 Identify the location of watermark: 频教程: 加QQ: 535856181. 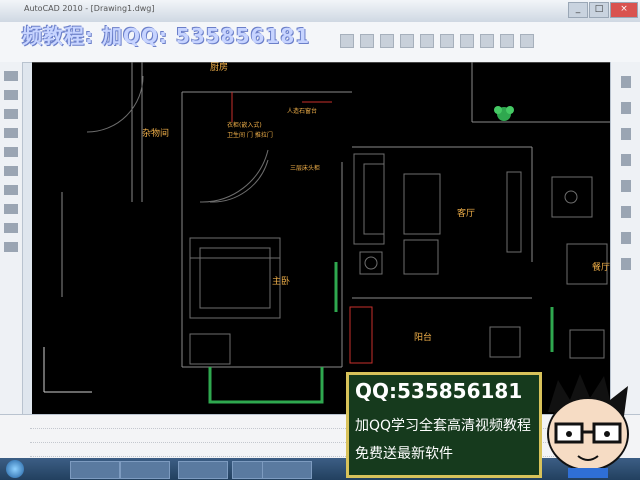
(166, 36).